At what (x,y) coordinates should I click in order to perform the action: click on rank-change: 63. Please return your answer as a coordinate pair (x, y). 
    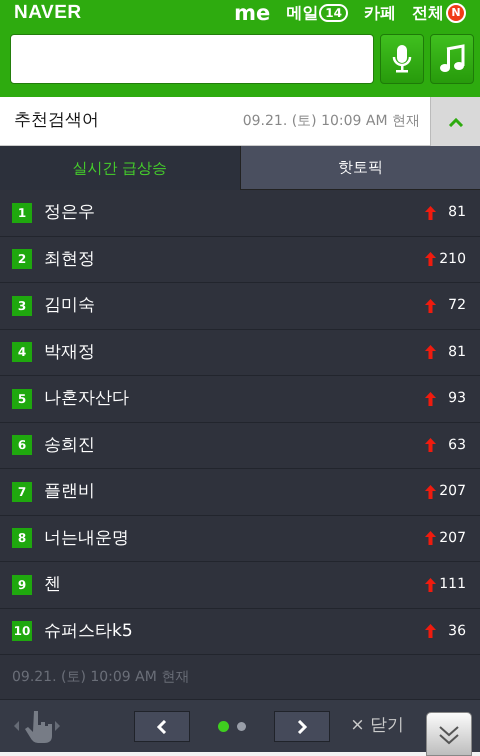
    Looking at the image, I should click on (456, 445).